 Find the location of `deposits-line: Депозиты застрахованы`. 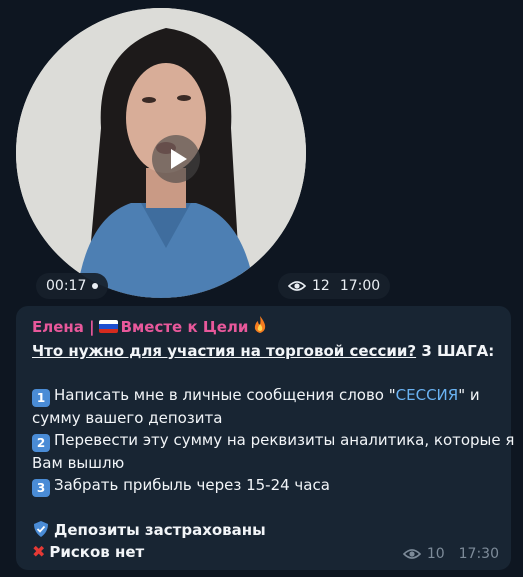

deposits-line: Депозиты застрахованы is located at coordinates (267, 530).